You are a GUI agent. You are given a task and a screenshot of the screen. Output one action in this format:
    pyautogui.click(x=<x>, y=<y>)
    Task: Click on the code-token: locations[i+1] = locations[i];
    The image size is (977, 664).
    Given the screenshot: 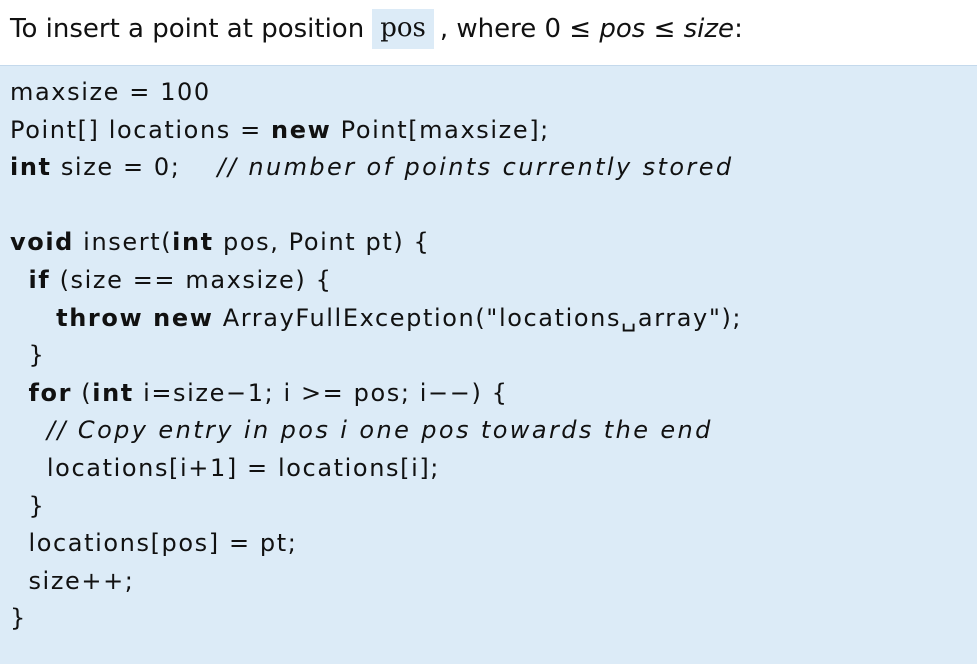 What is the action you would take?
    pyautogui.click(x=225, y=468)
    